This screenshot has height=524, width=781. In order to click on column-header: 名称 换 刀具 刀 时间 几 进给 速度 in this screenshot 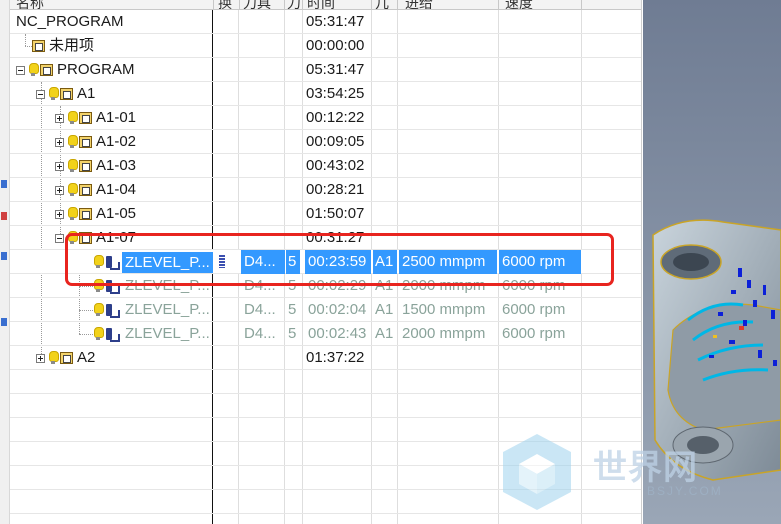, I will do `click(325, 5)`.